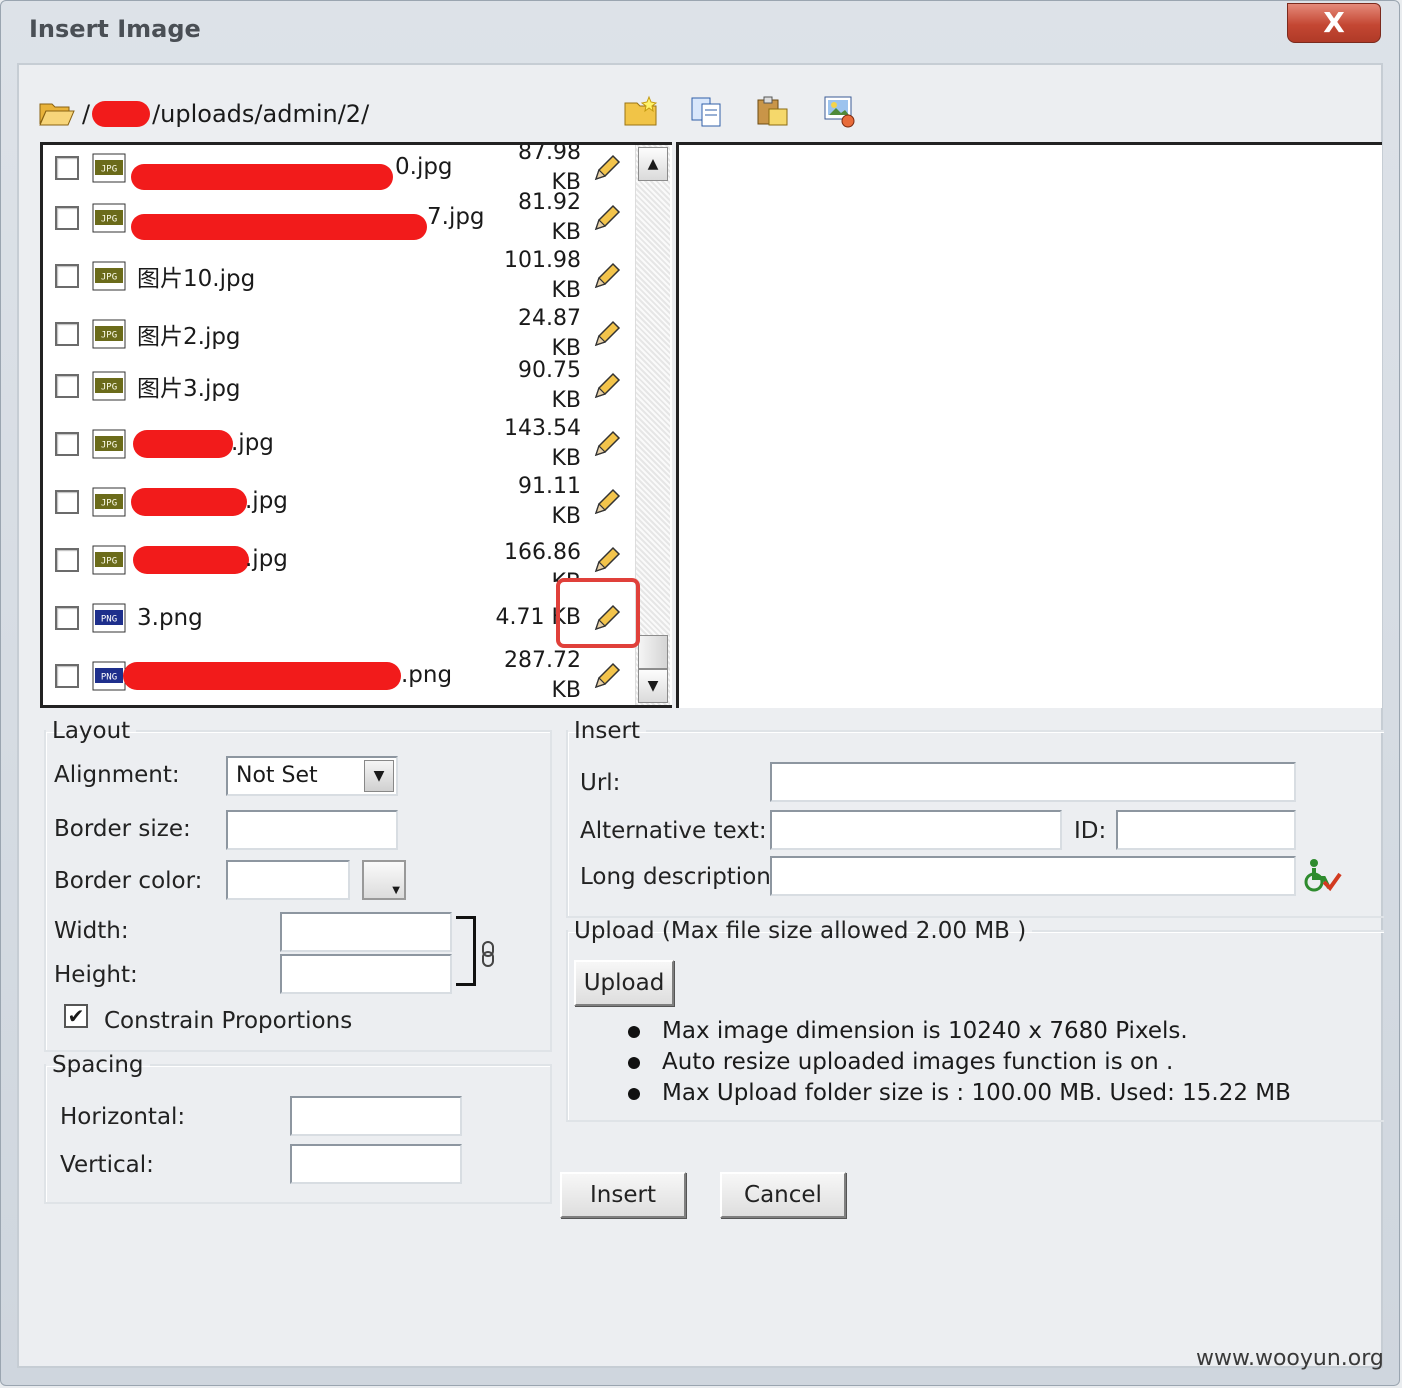  I want to click on id-input, so click(1206, 830).